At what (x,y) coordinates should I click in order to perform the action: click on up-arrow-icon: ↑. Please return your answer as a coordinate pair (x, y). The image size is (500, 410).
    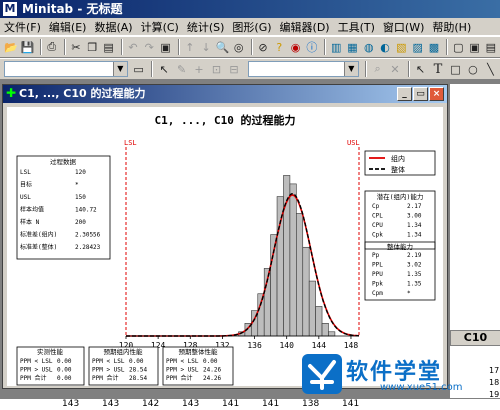
    Looking at the image, I should click on (190, 47).